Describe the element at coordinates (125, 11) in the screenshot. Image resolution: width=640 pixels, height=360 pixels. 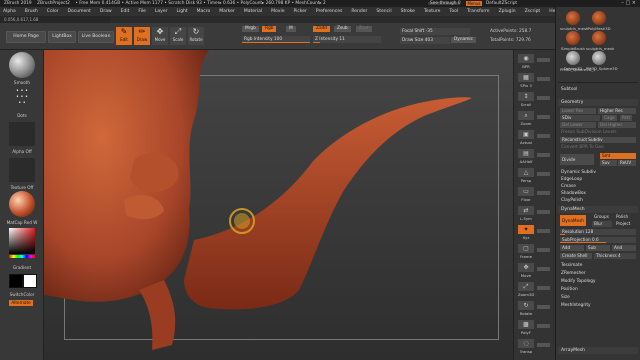
I see `menu-item: Edit` at that location.